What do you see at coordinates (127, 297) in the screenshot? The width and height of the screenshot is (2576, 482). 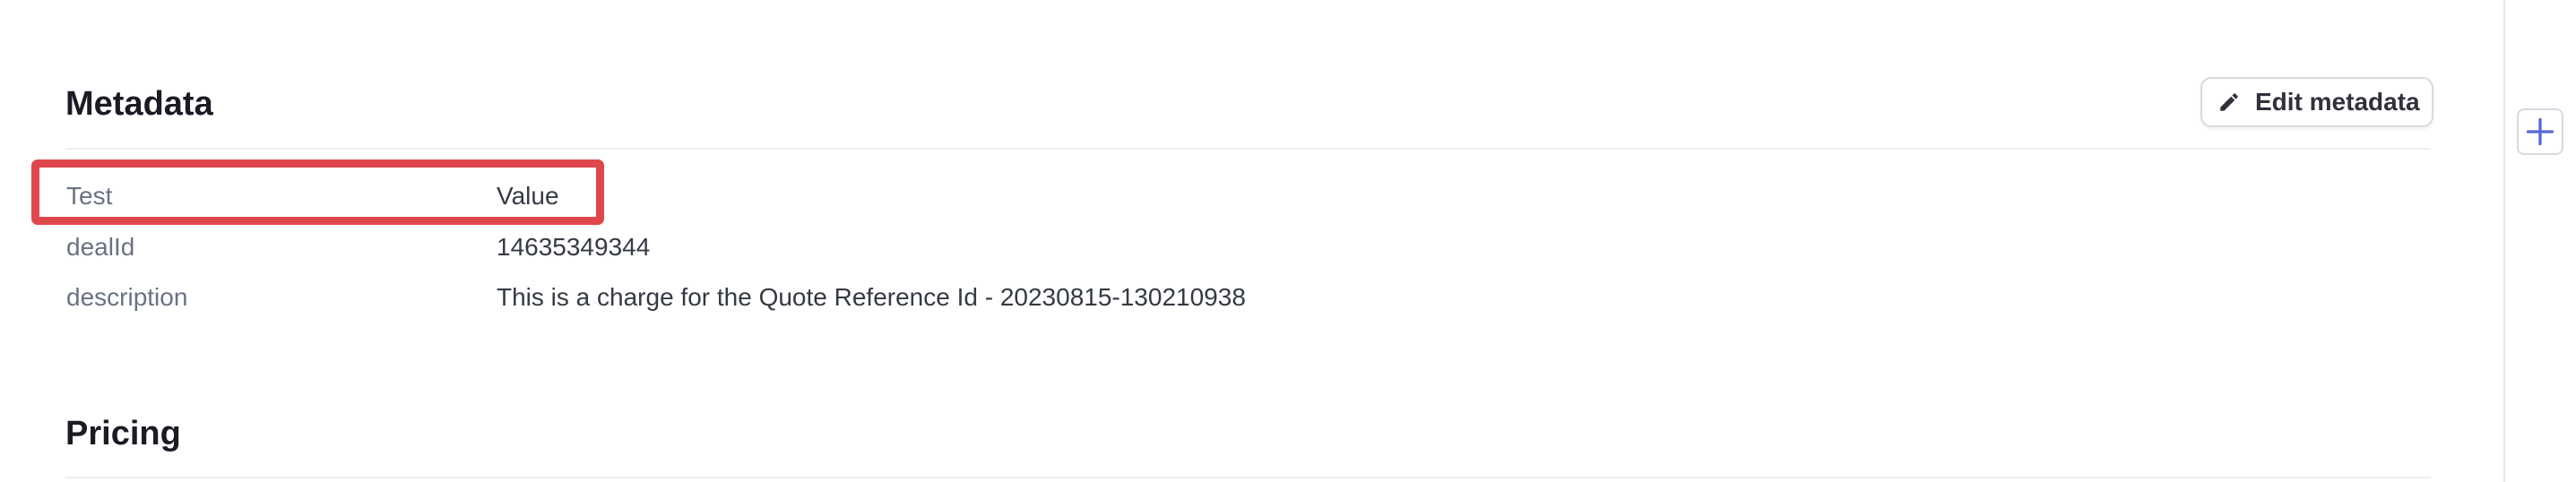 I see `metadata-key: description` at bounding box center [127, 297].